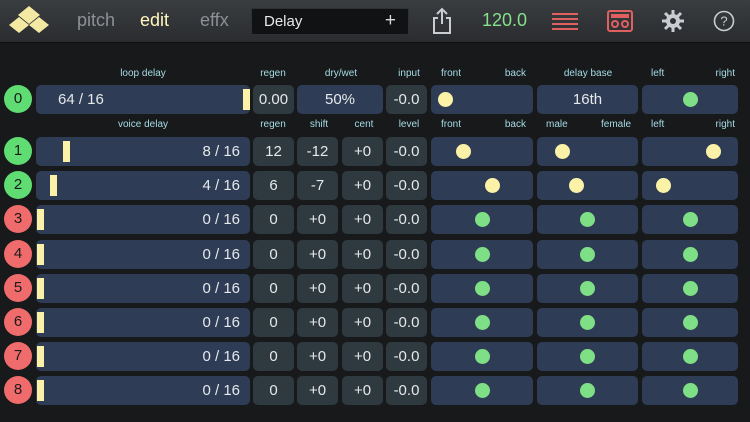  What do you see at coordinates (18, 356) in the screenshot?
I see `voice-track-badge: 7` at bounding box center [18, 356].